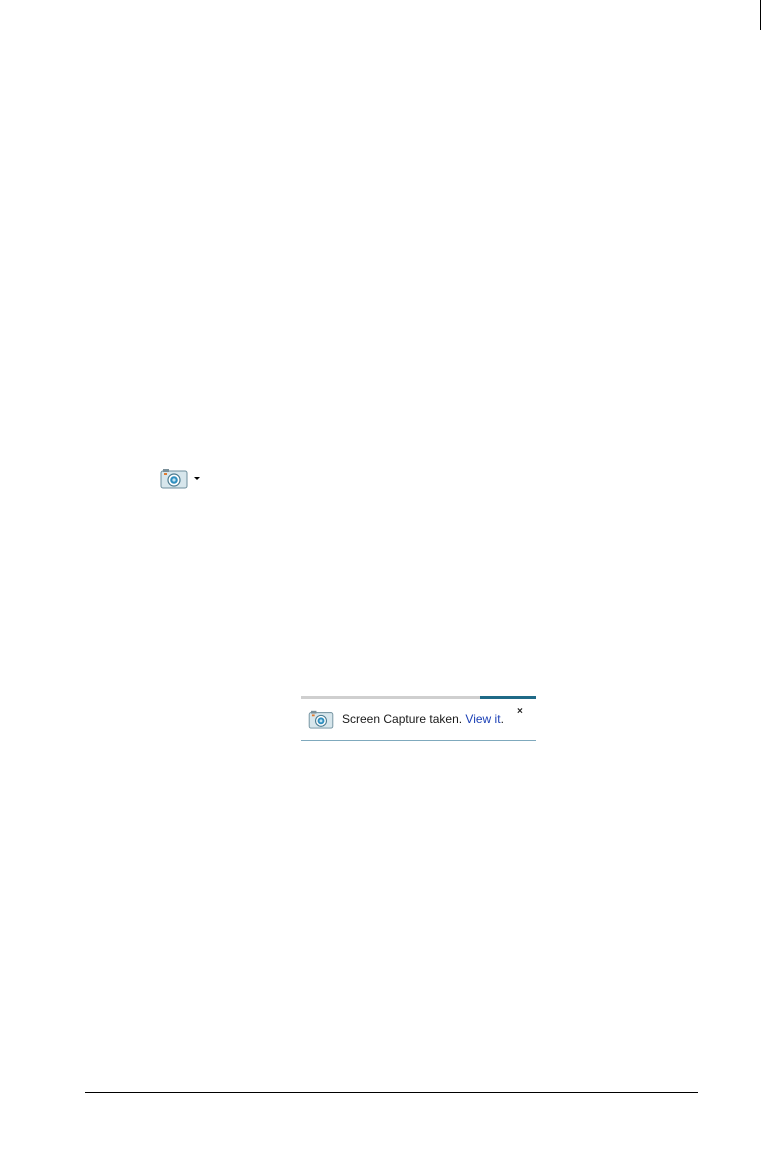 This screenshot has width=764, height=1160. What do you see at coordinates (418, 697) in the screenshot?
I see `toast-progress-track` at bounding box center [418, 697].